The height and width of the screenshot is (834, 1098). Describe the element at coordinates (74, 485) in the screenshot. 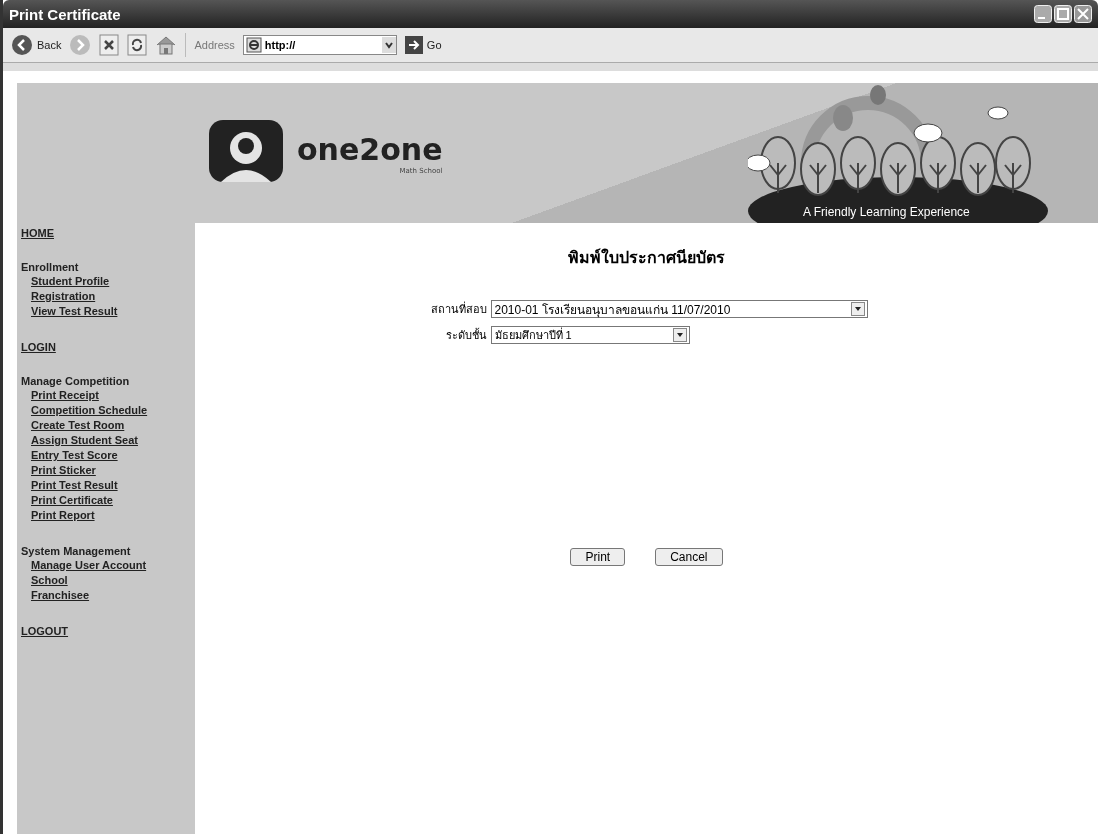

I see `nav-link: Print Test Result` at that location.